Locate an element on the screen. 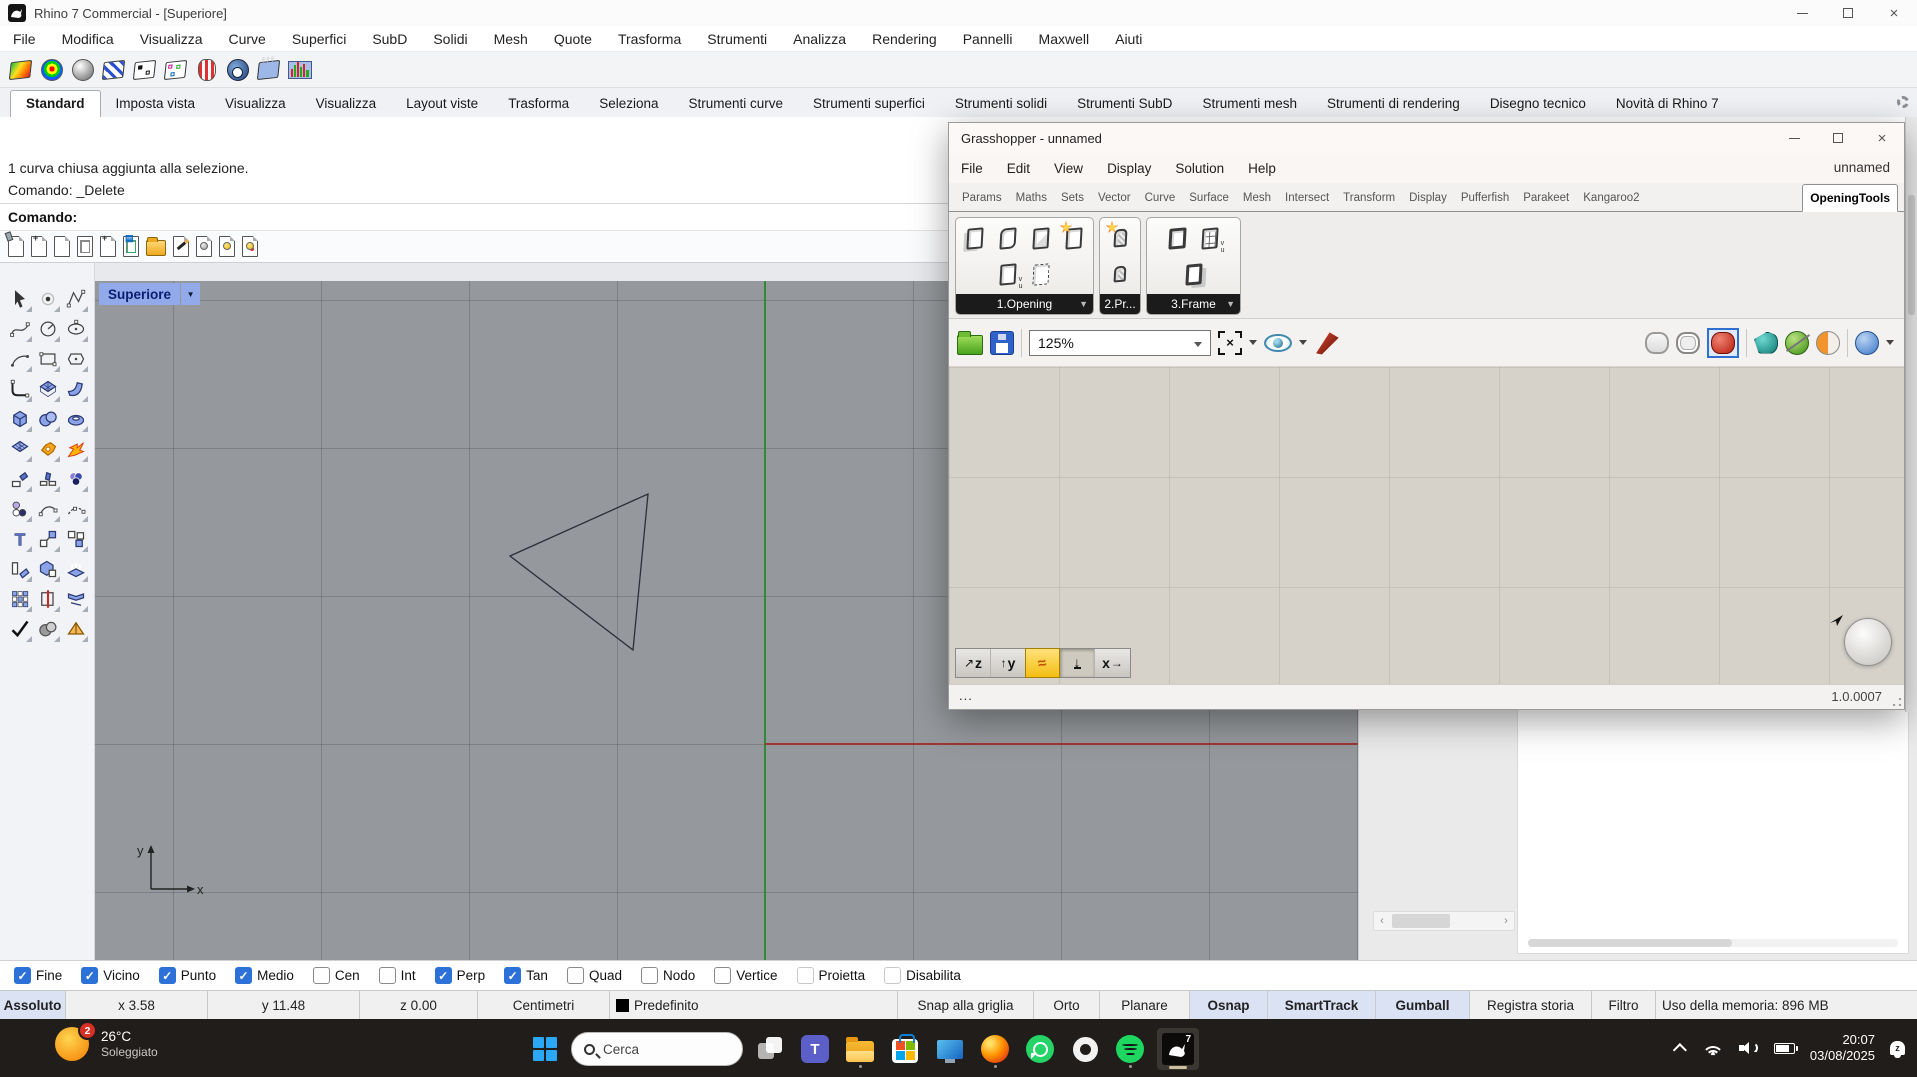  pencil-document-icon is located at coordinates (181, 246).